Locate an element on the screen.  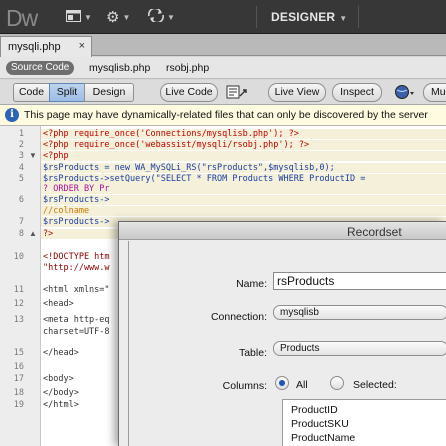
close-icon: × is located at coordinates (82, 46).